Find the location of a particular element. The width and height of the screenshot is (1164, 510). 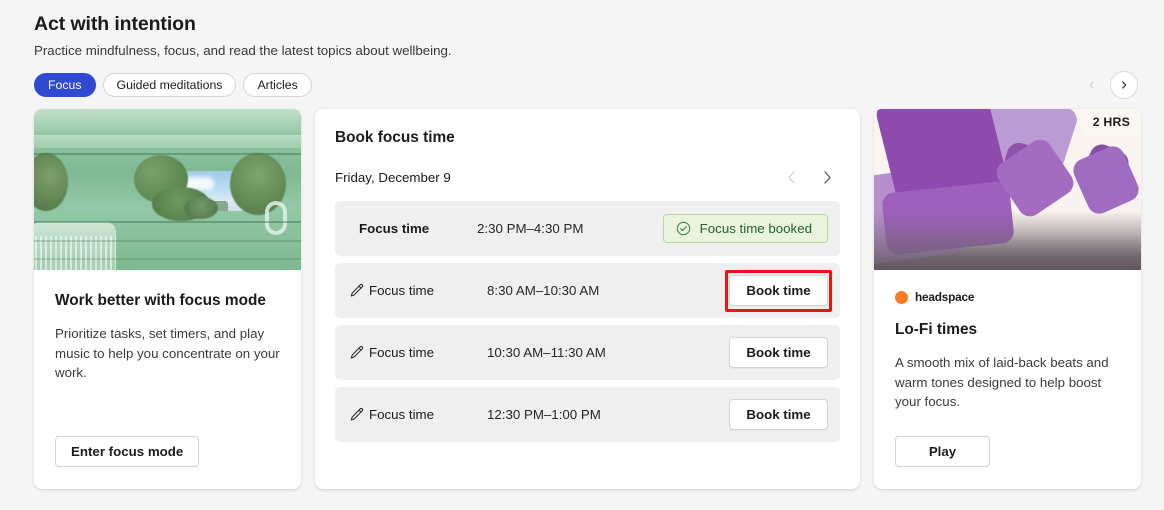

previous-day-button is located at coordinates (791, 177).